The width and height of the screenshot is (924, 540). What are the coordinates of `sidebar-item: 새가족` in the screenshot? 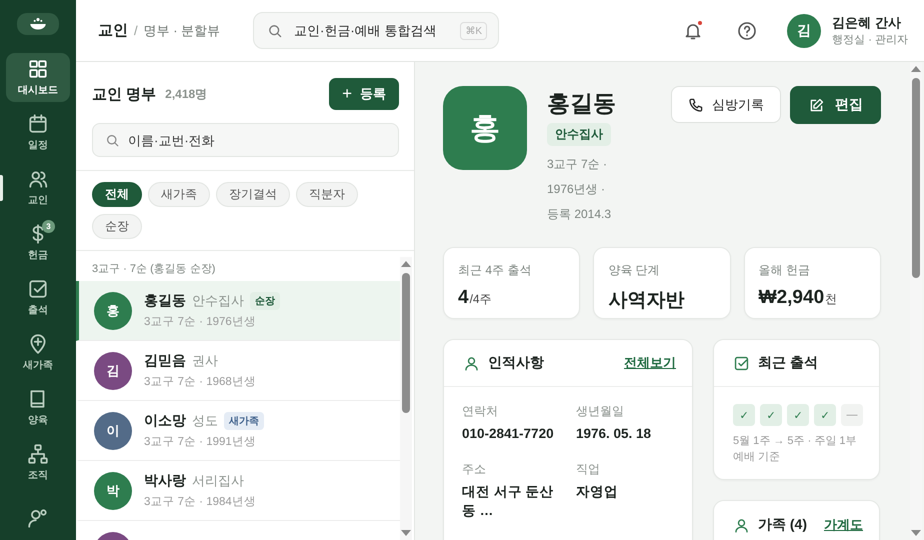 It's located at (38, 352).